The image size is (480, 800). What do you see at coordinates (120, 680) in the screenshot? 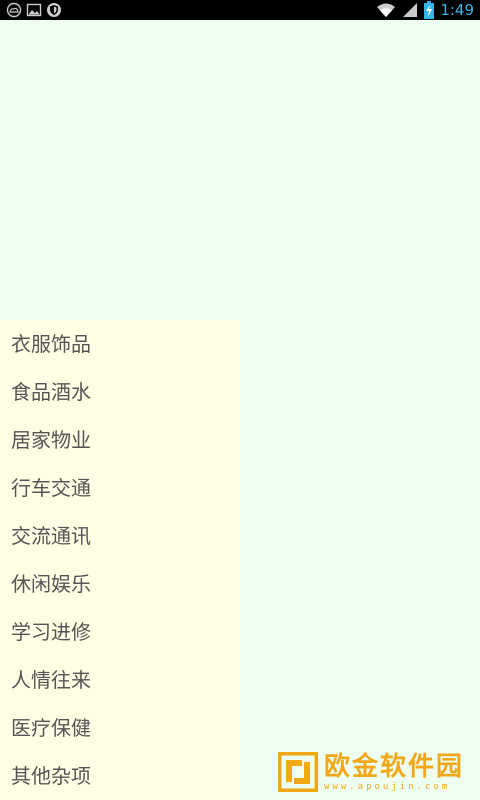
I see `category-item-social-gifts: 人情往来` at bounding box center [120, 680].